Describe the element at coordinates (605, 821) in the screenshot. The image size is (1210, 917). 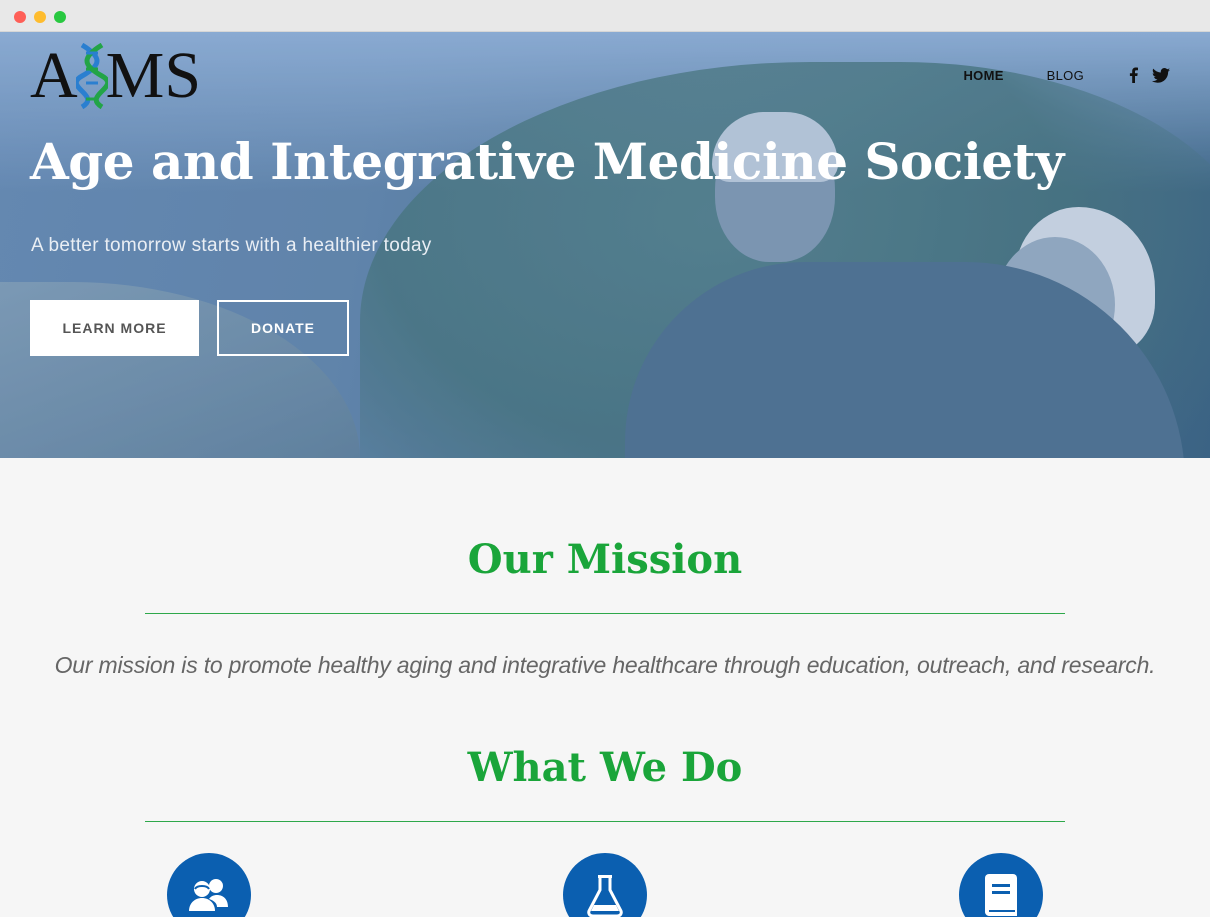
I see `what-we-do-divider` at that location.